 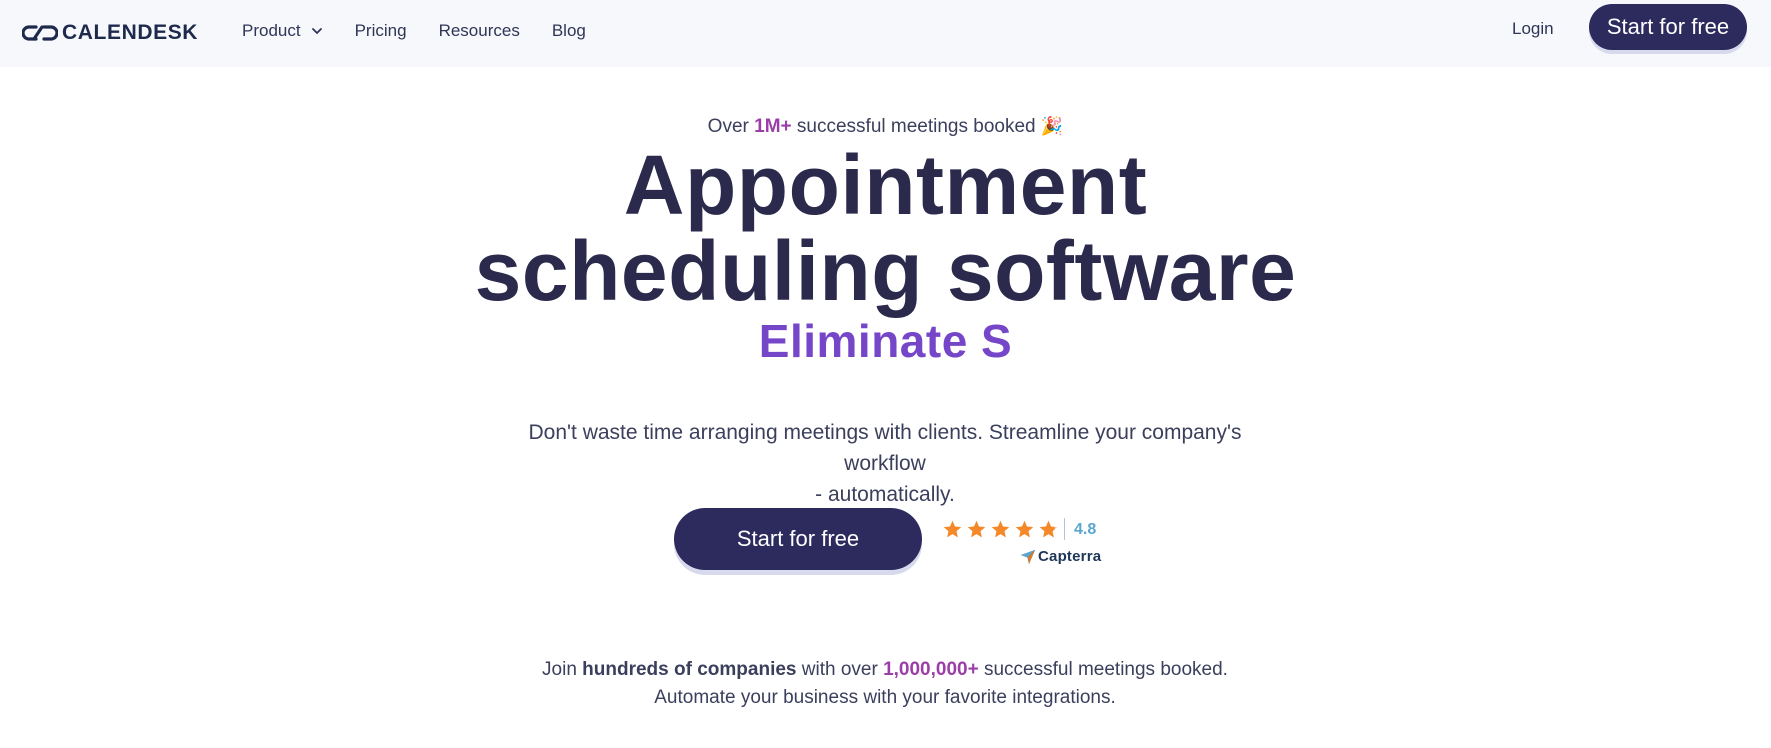 What do you see at coordinates (839, 669) in the screenshot?
I see `social-with-over: with over` at bounding box center [839, 669].